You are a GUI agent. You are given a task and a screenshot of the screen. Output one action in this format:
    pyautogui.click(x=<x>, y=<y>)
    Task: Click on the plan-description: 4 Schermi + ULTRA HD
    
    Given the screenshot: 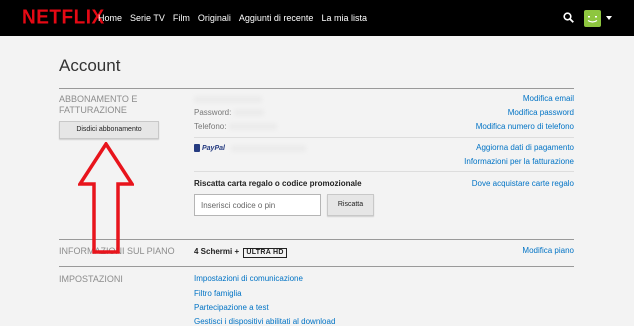 What is the action you would take?
    pyautogui.click(x=240, y=252)
    